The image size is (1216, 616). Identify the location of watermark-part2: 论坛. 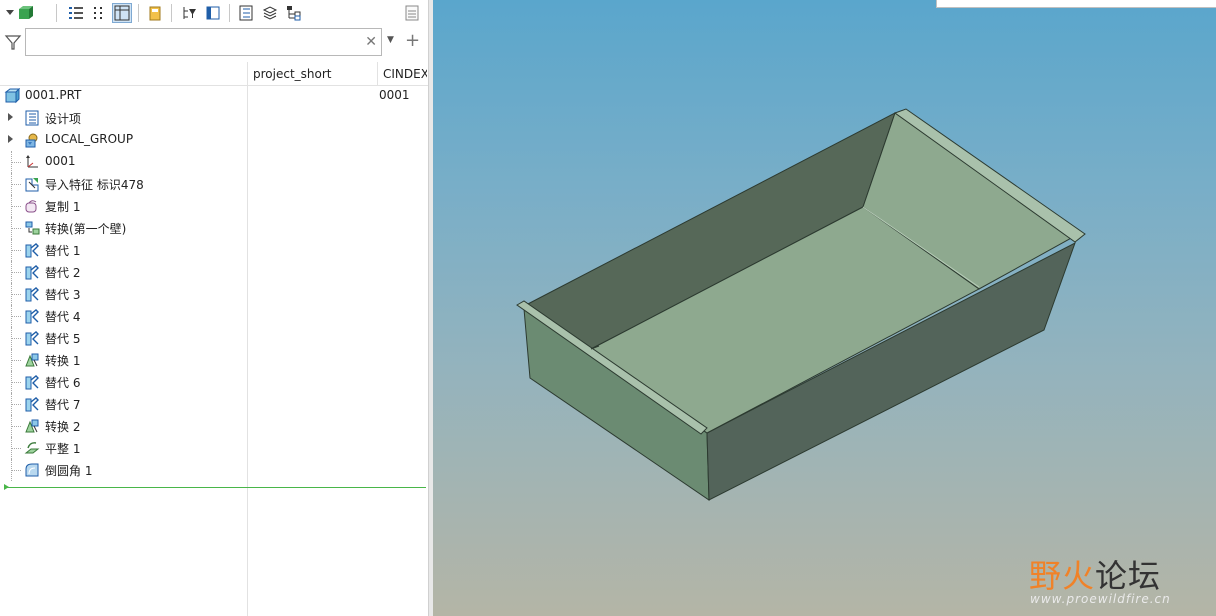
(1128, 576).